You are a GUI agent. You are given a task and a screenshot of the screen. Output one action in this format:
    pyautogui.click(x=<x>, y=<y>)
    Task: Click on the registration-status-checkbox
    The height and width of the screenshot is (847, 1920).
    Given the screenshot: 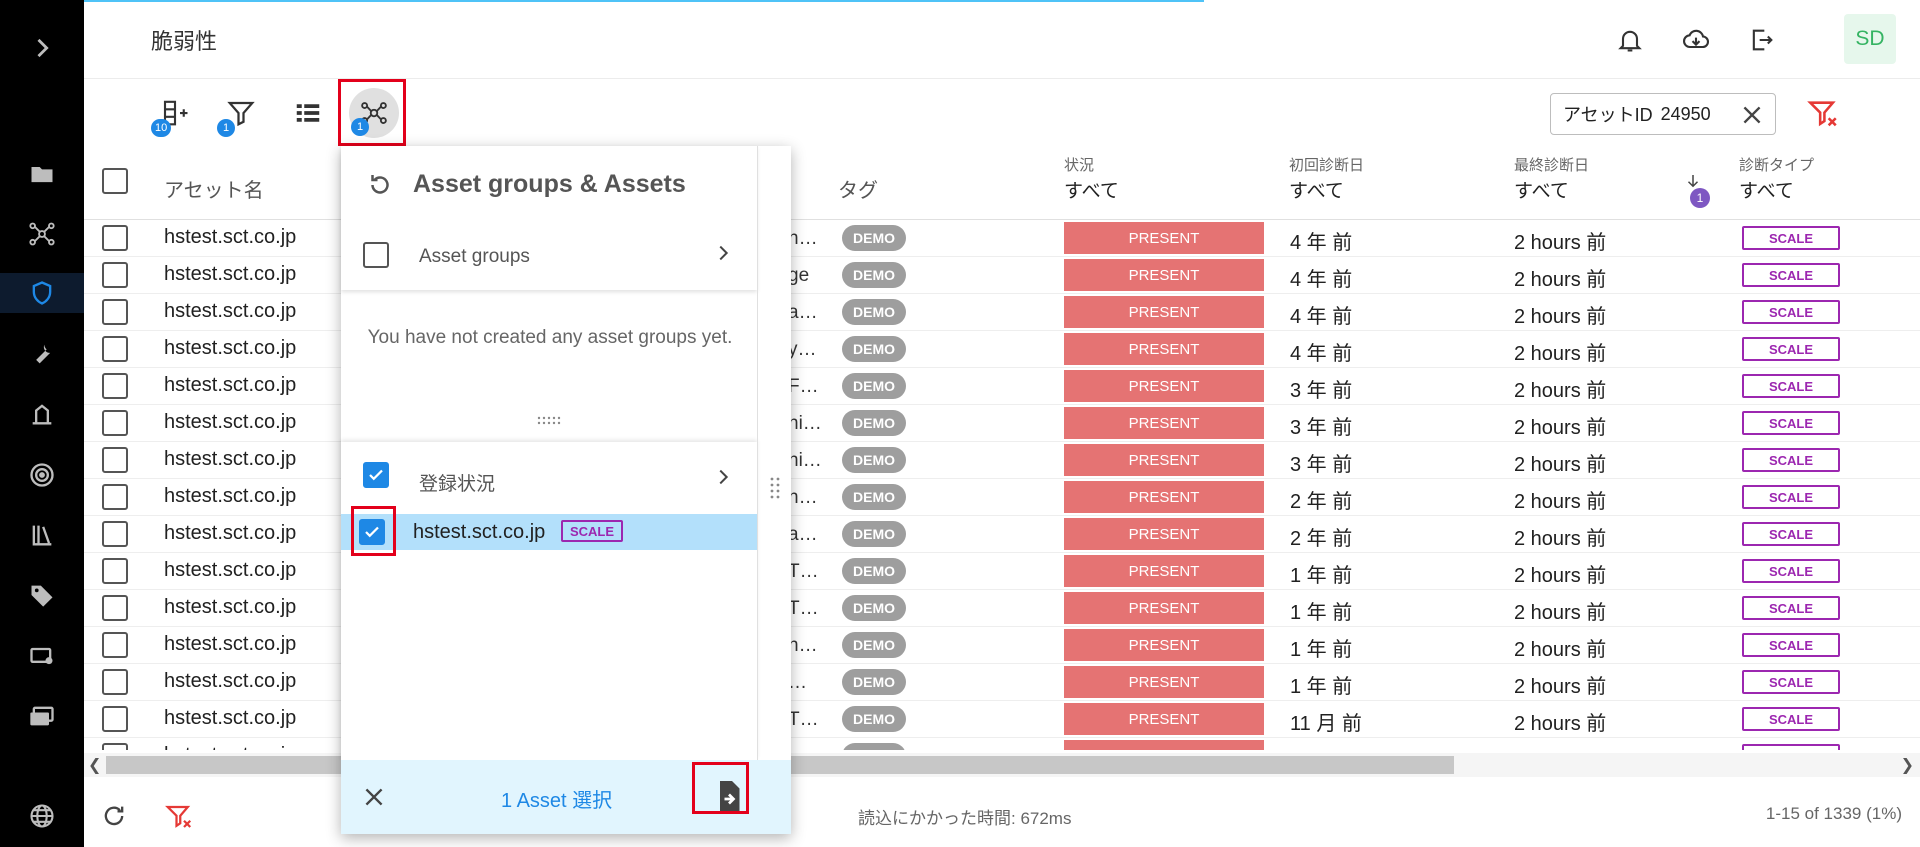 What is the action you would take?
    pyautogui.click(x=376, y=475)
    